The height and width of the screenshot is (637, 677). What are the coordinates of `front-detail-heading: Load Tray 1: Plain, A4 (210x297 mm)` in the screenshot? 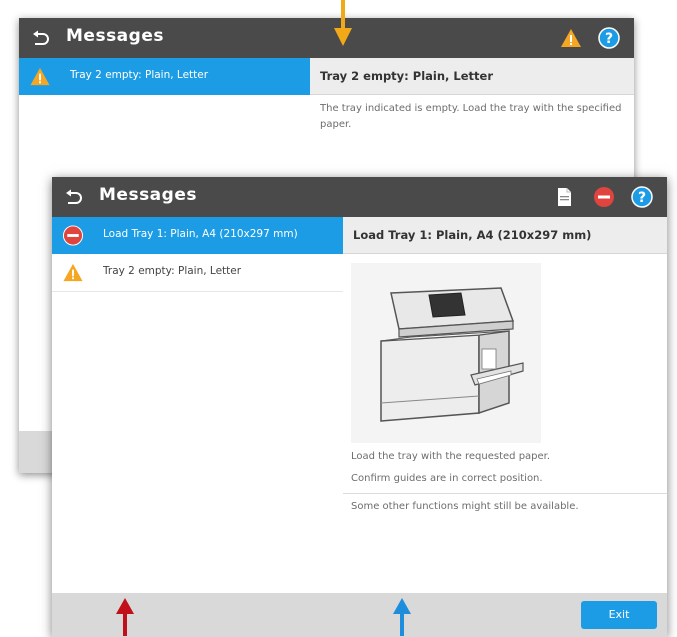 It's located at (505, 235).